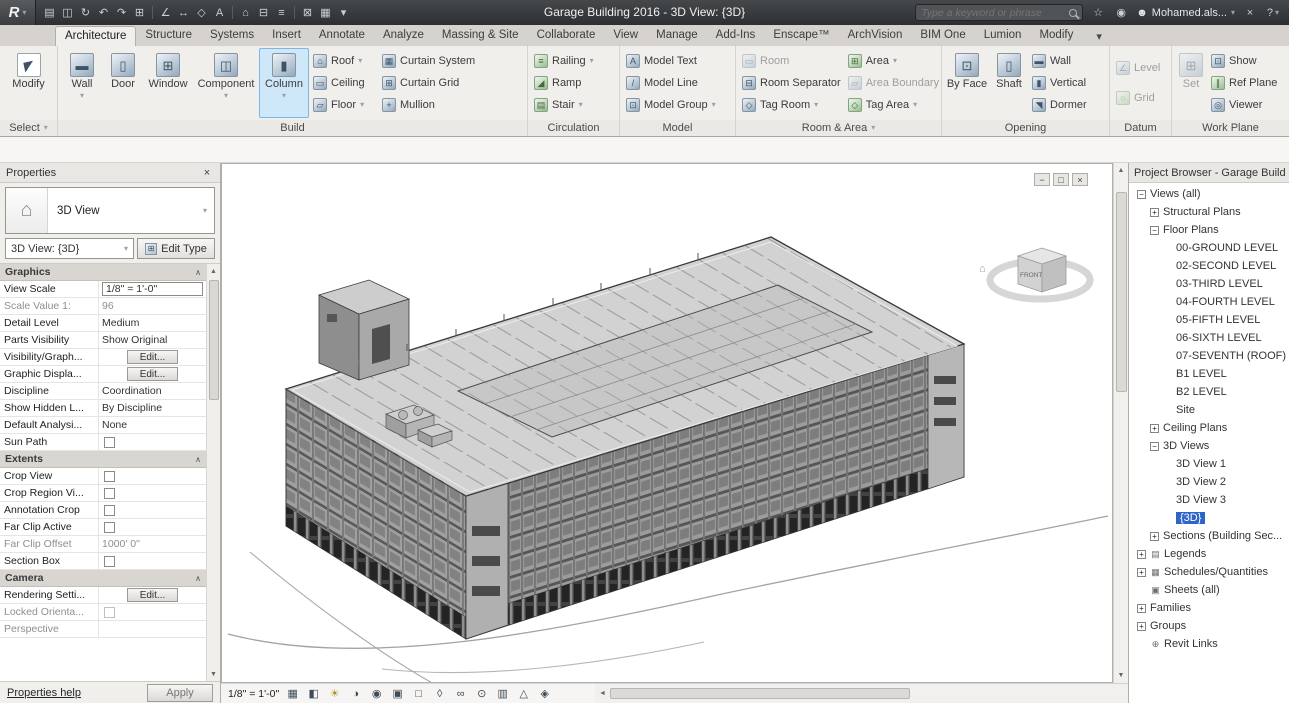 The image size is (1289, 703). Describe the element at coordinates (344, 61) in the screenshot. I see `roof-button: ⌂ Roof ▾` at that location.